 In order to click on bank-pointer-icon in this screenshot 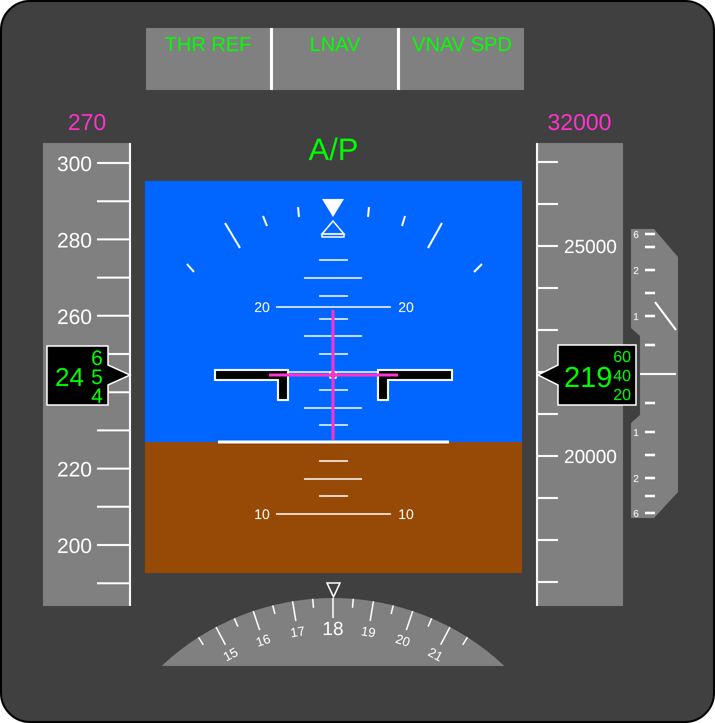, I will do `click(333, 208)`.